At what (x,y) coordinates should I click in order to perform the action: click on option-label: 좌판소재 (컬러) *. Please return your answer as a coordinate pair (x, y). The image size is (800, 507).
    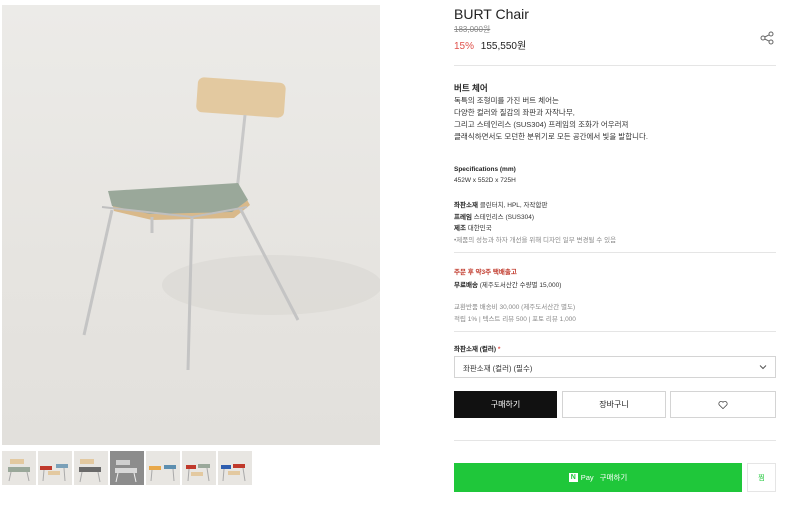
    Looking at the image, I should click on (477, 348).